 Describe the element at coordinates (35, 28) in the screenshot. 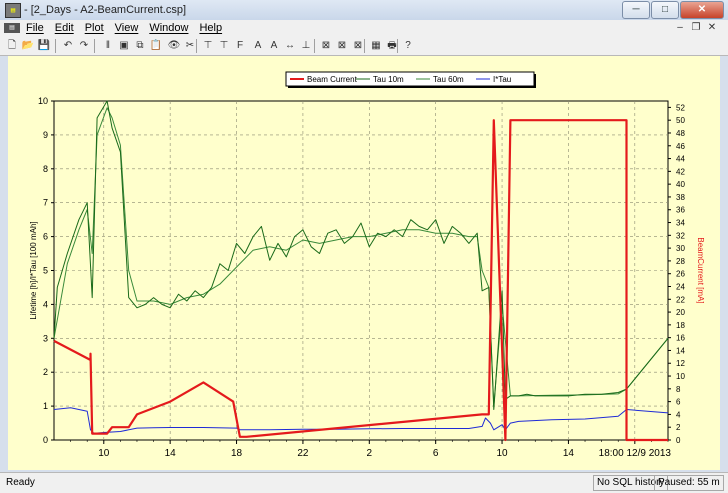

I see `menu-file: File` at that location.